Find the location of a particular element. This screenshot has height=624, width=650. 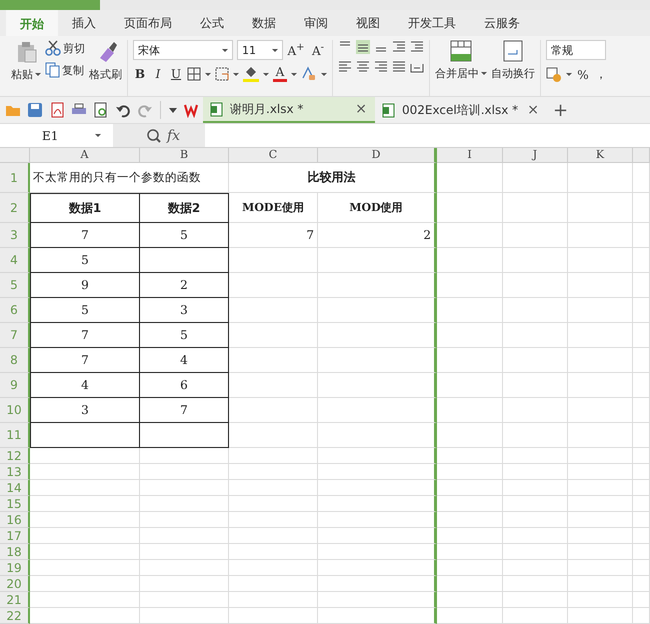

zoom-icon is located at coordinates (154, 135).